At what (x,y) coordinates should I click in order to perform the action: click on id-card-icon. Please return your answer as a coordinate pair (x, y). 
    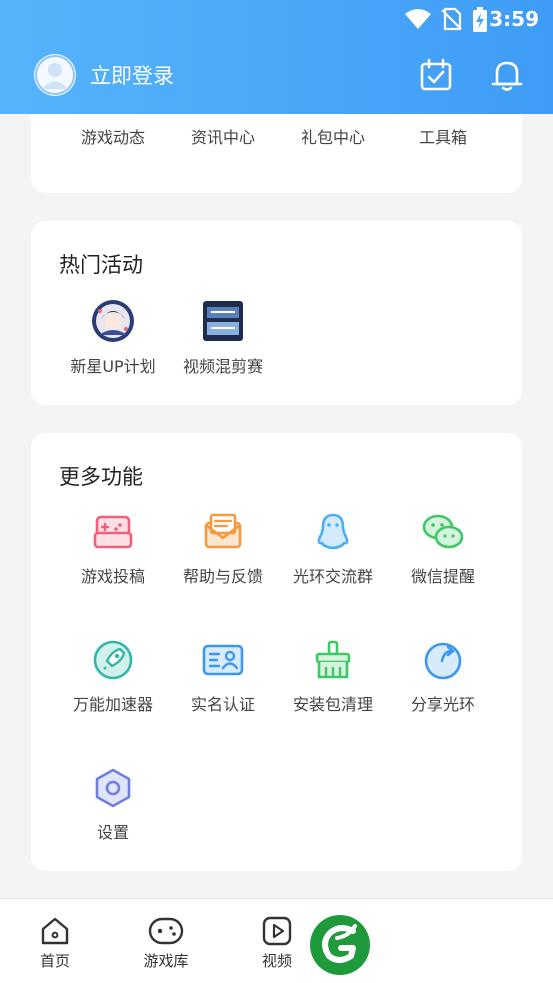
    Looking at the image, I should click on (223, 660).